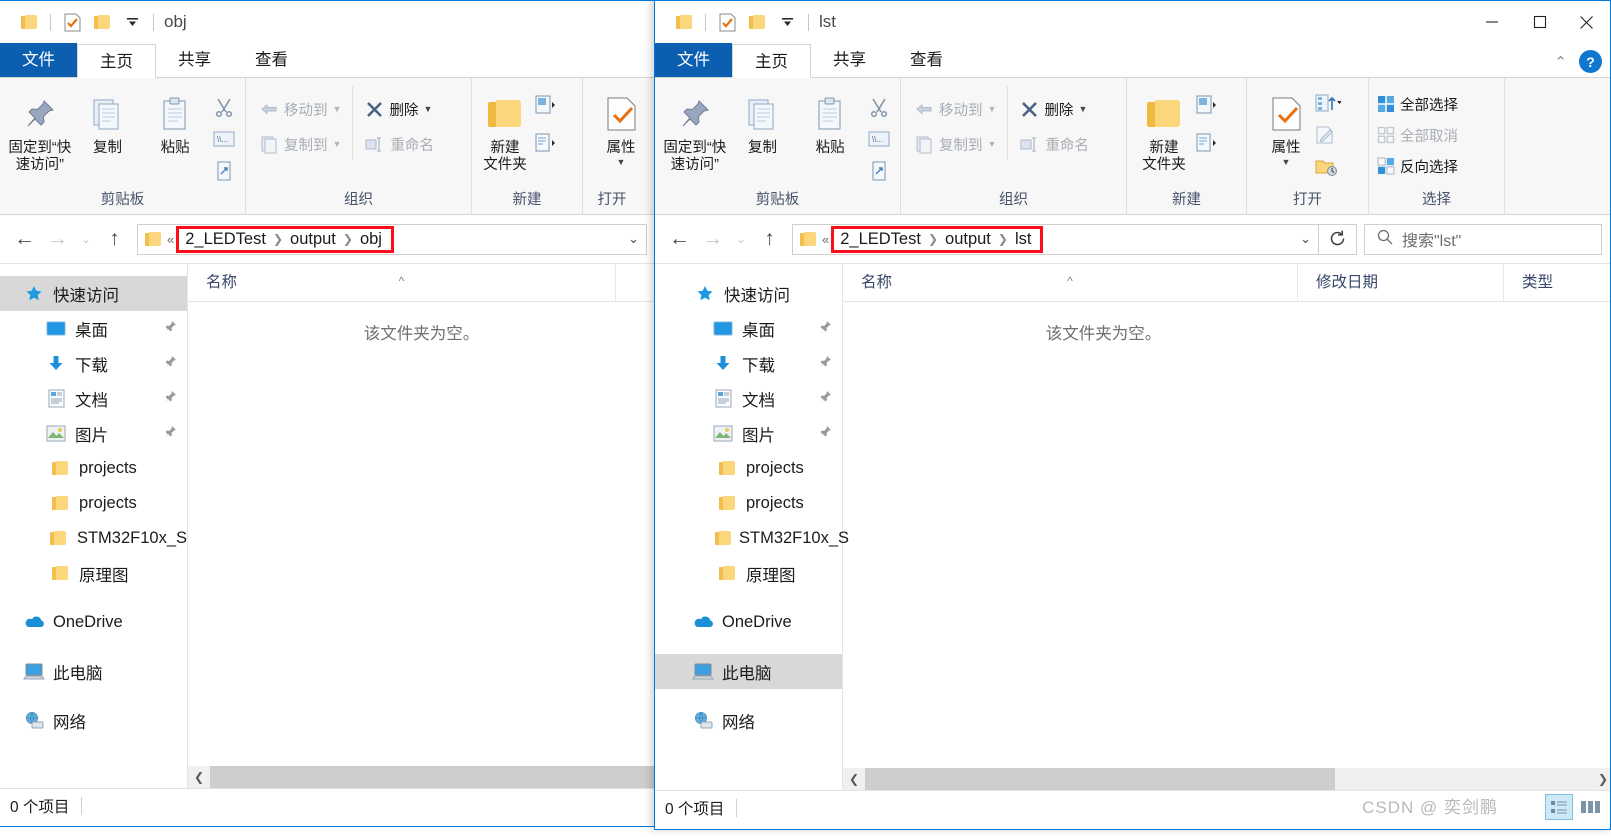 Image resolution: width=1611 pixels, height=837 pixels. I want to click on sidebar-item-quick-access: 快速访问, so click(748, 293).